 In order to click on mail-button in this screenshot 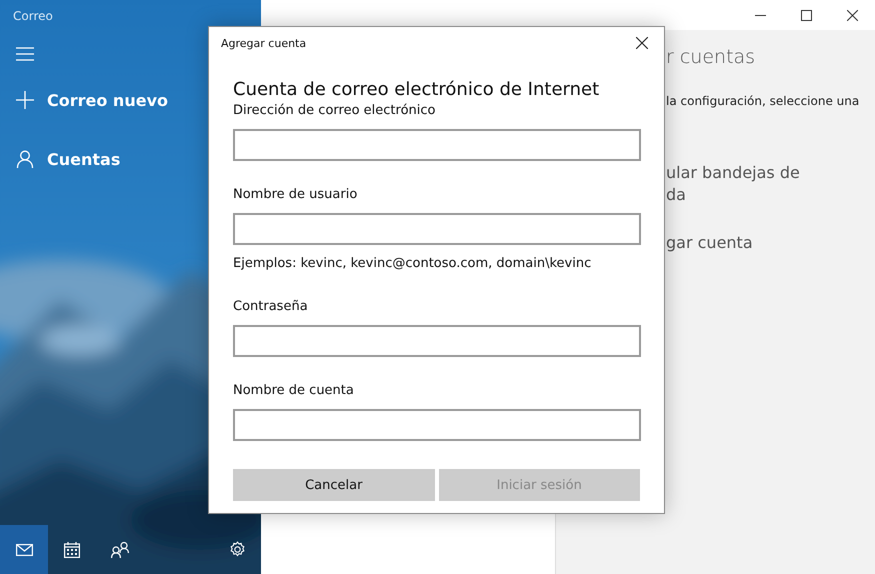, I will do `click(24, 549)`.